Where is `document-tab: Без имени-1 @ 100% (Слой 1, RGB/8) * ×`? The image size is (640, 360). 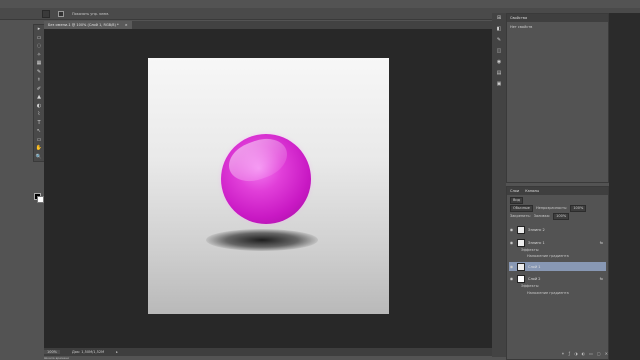
document-tab: Без имени-1 @ 100% (Слой 1, RGB/8) * × is located at coordinates (88, 25).